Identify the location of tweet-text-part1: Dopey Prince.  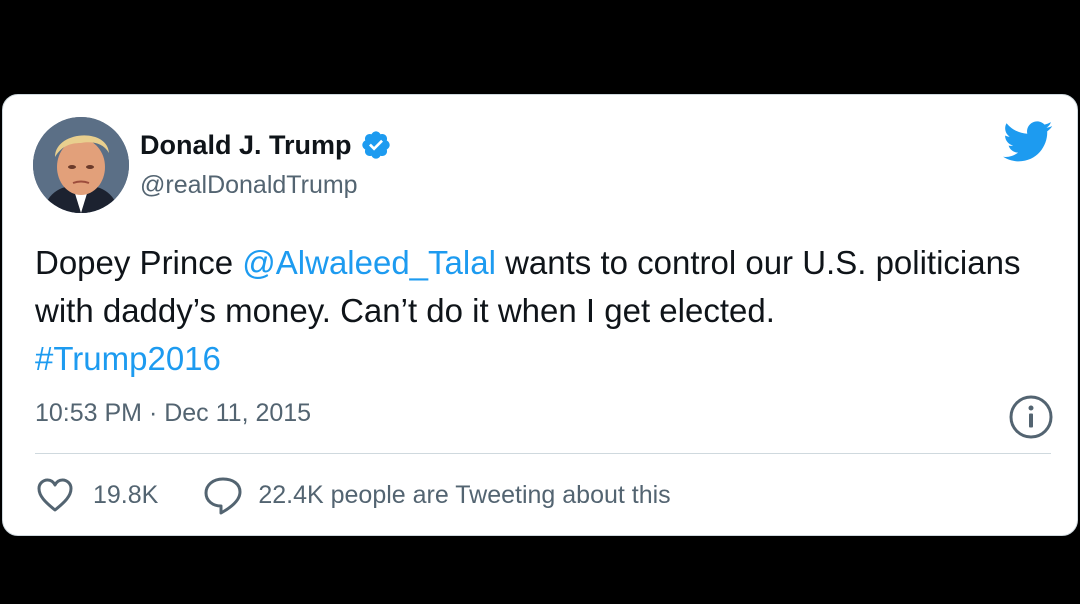
(139, 262).